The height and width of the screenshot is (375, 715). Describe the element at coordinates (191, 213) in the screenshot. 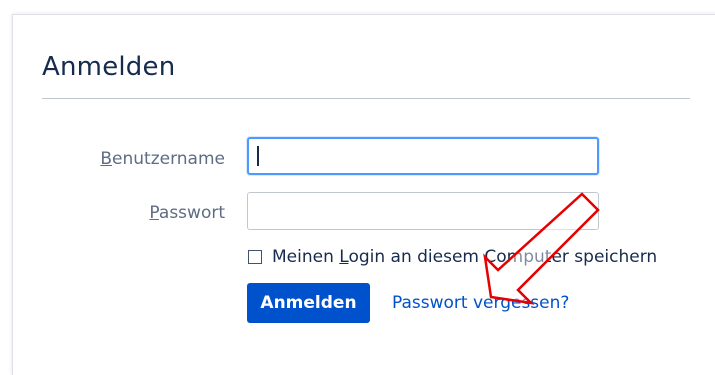

I see `password-label-text: asswort` at that location.